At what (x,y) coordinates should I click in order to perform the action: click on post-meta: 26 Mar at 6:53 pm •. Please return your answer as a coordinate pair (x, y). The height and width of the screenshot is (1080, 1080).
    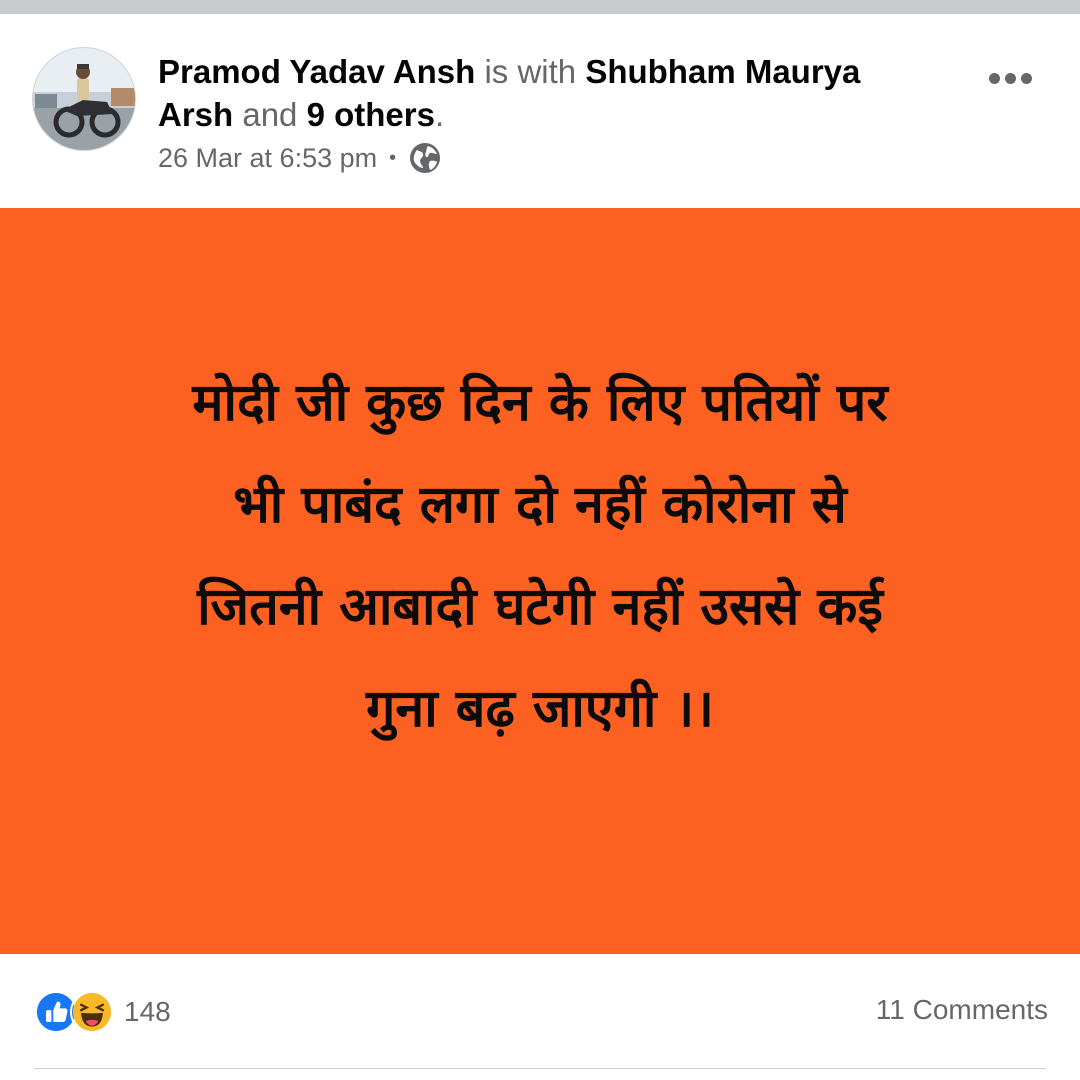
    Looking at the image, I should click on (300, 158).